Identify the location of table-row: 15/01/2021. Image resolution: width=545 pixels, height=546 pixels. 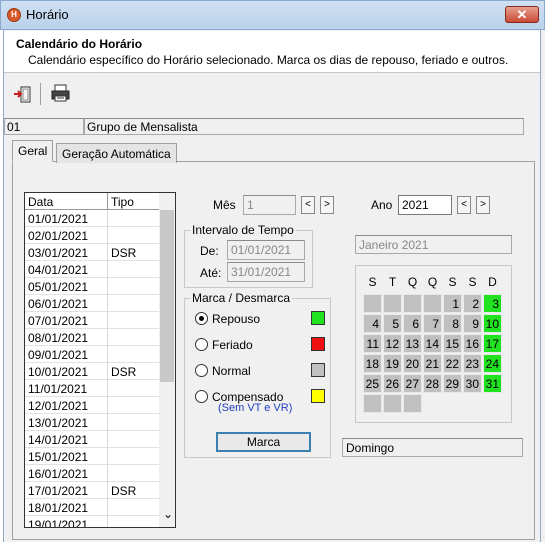
(92, 456).